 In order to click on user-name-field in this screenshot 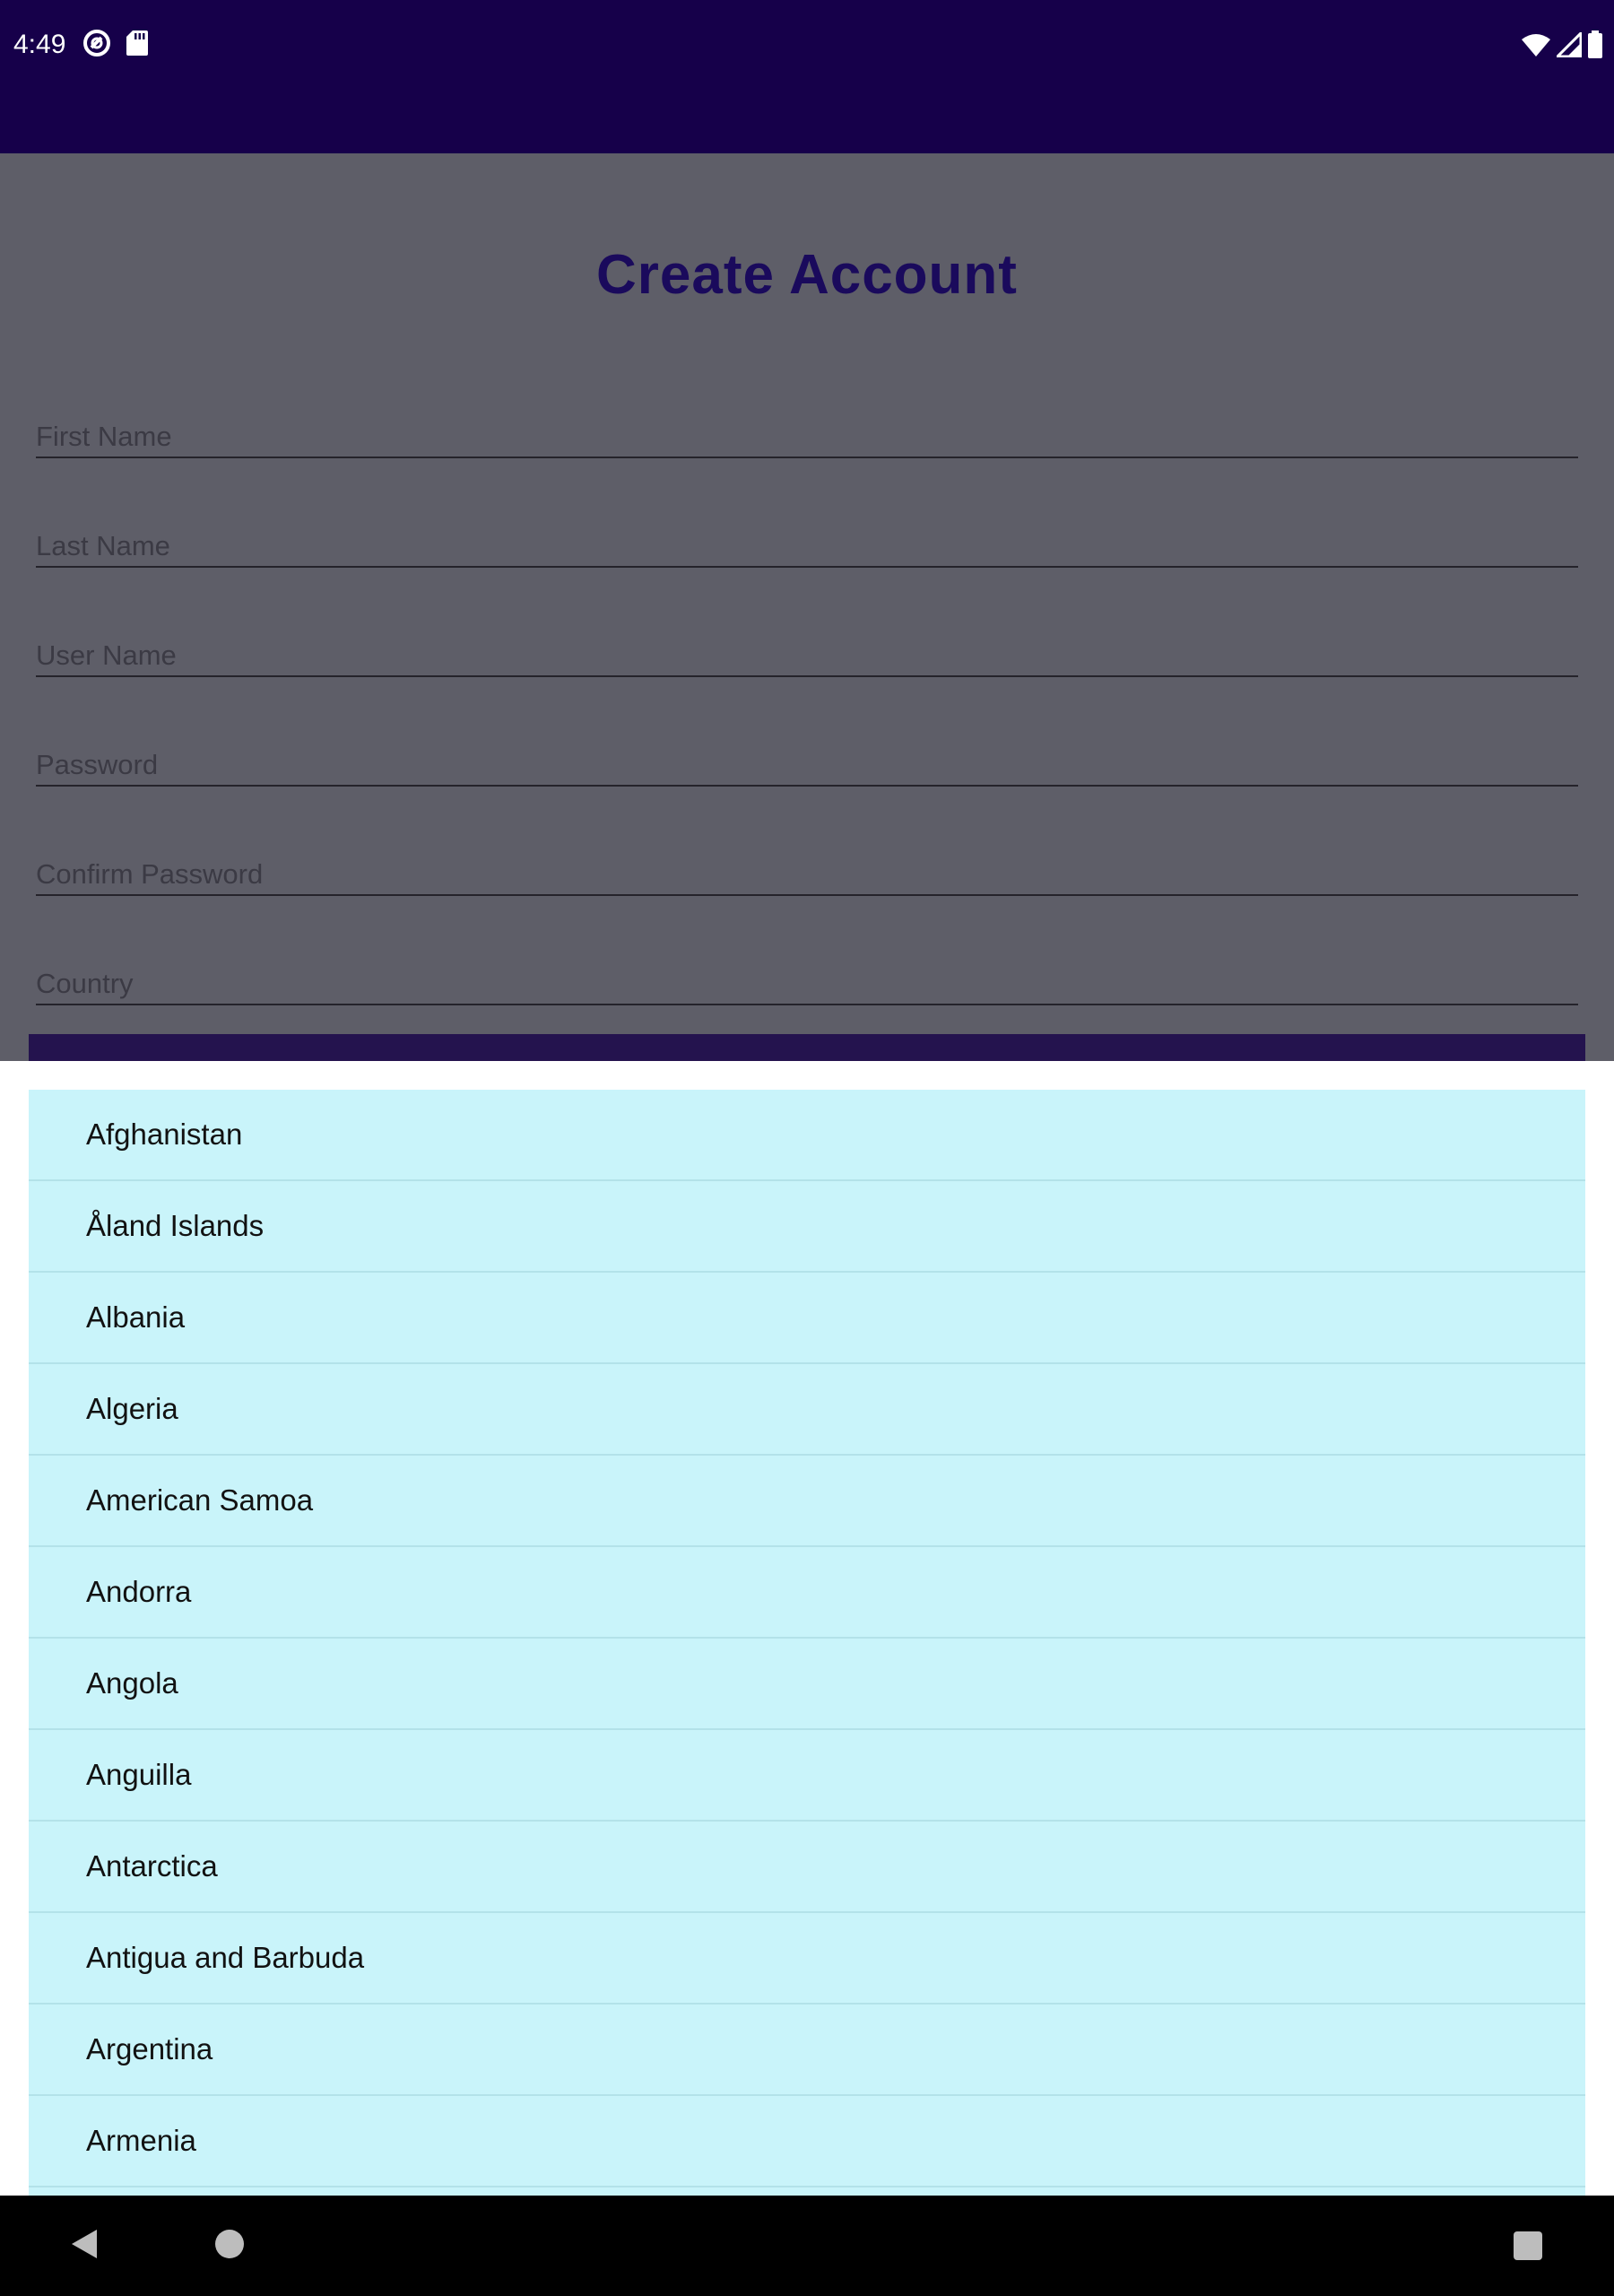, I will do `click(807, 650)`.